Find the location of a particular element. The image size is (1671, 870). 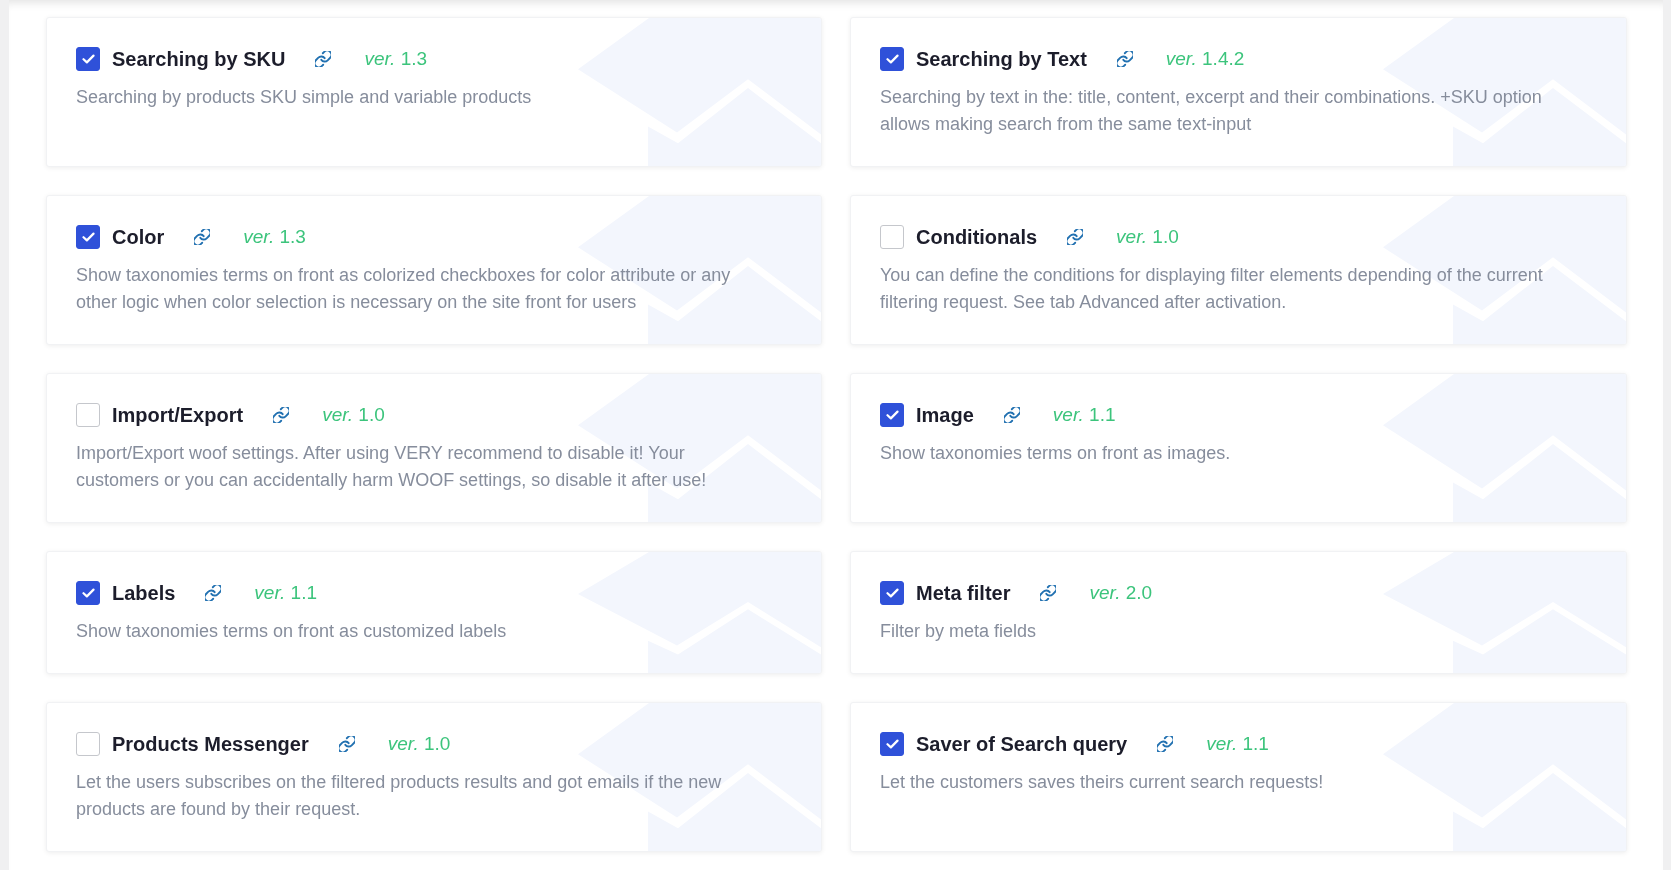

extension-title: Image is located at coordinates (945, 415).